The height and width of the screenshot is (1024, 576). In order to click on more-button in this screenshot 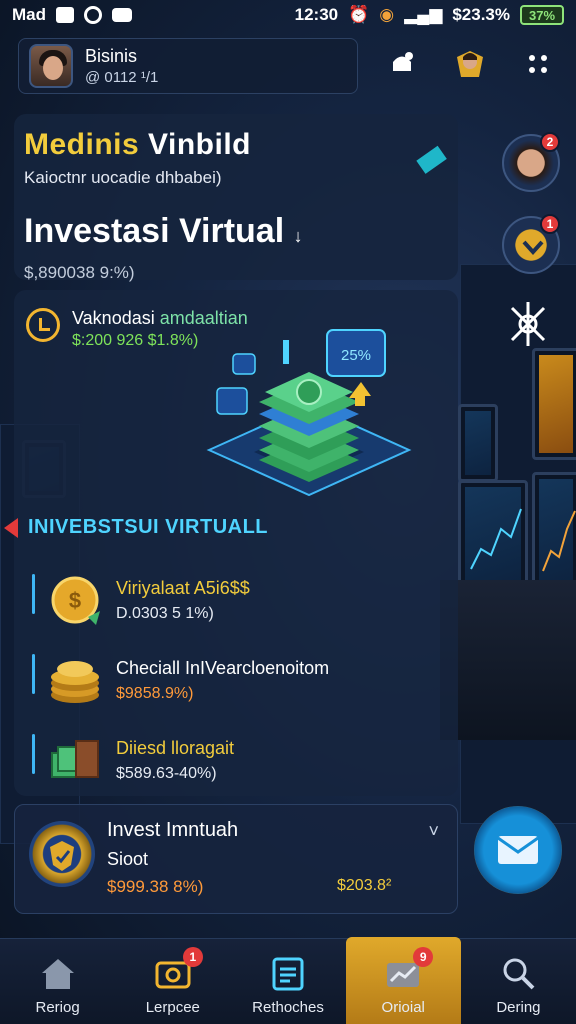, I will do `click(538, 64)`.